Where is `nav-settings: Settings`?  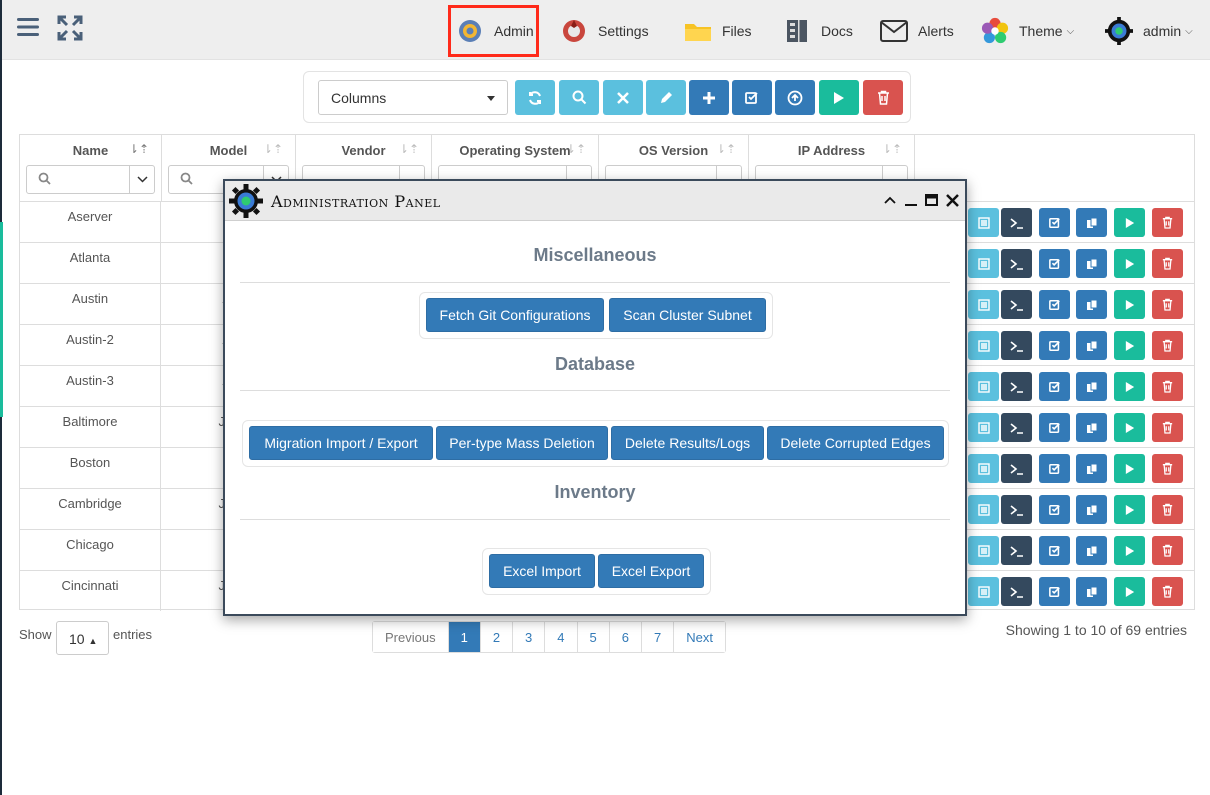 nav-settings: Settings is located at coordinates (604, 31).